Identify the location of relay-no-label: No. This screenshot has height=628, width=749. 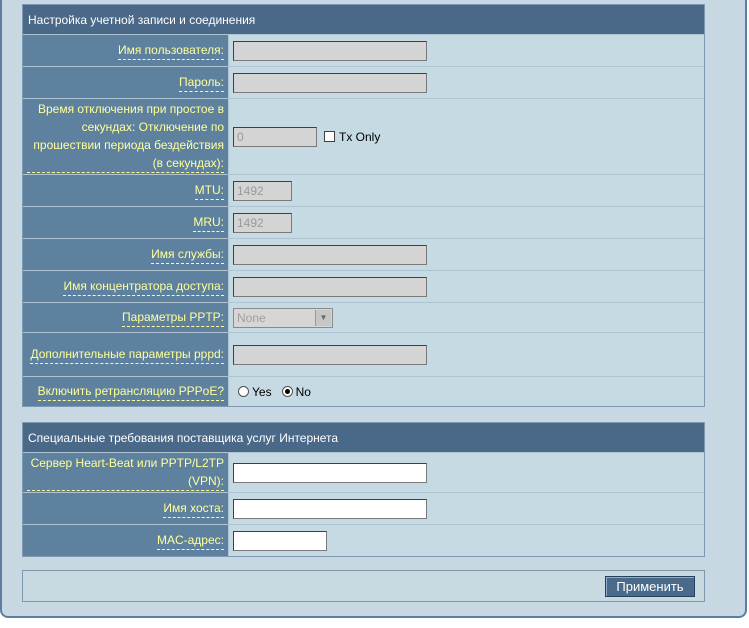
(303, 391).